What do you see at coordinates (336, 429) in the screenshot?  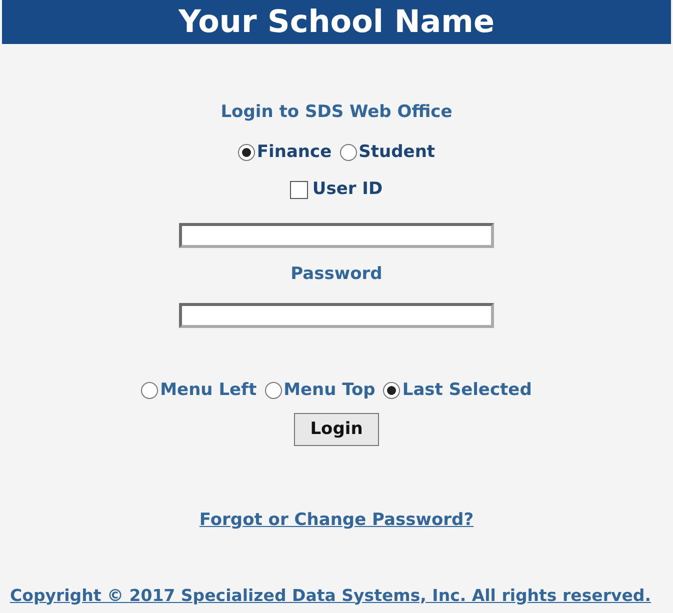 I see `login-button: Login` at bounding box center [336, 429].